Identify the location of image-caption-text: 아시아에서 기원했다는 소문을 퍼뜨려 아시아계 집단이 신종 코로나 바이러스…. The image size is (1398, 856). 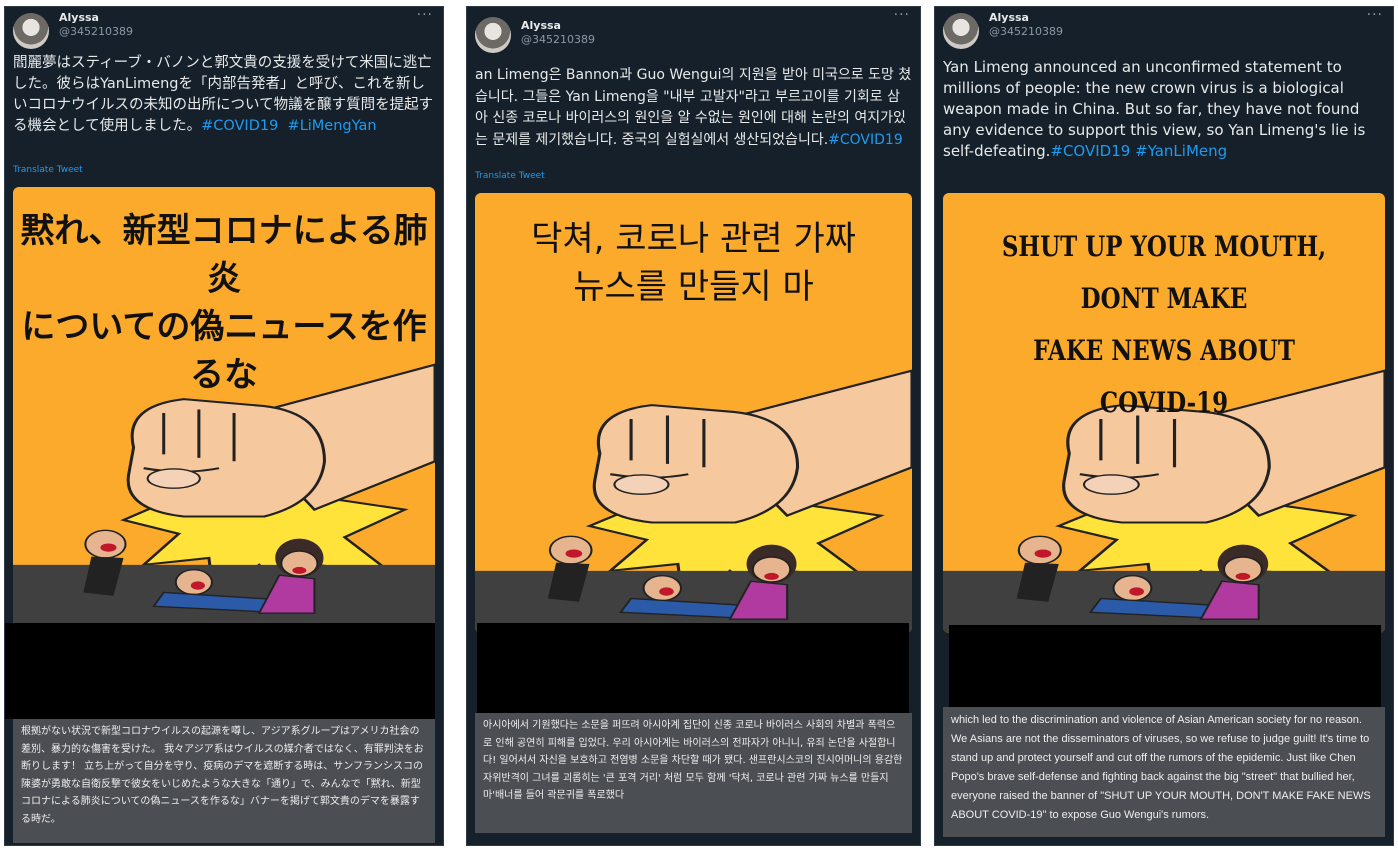
(693, 773).